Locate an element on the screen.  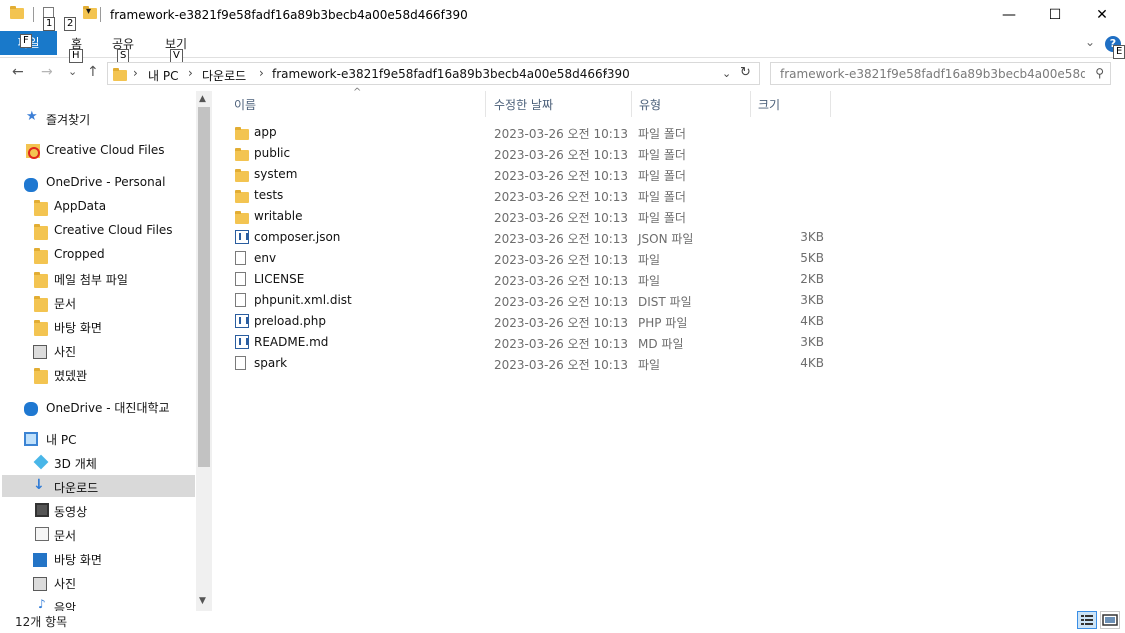
sidebar-item-garbled-folder: 몄뎄꽌 is located at coordinates (98, 374).